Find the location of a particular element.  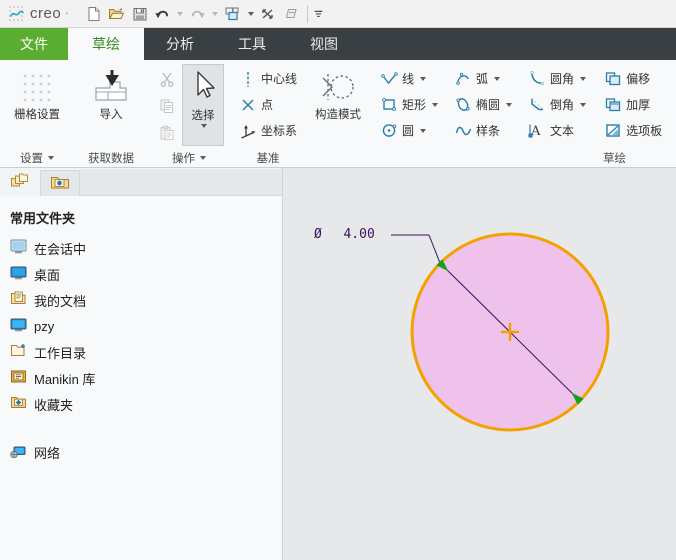

circle-button: 圆 is located at coordinates (409, 130).